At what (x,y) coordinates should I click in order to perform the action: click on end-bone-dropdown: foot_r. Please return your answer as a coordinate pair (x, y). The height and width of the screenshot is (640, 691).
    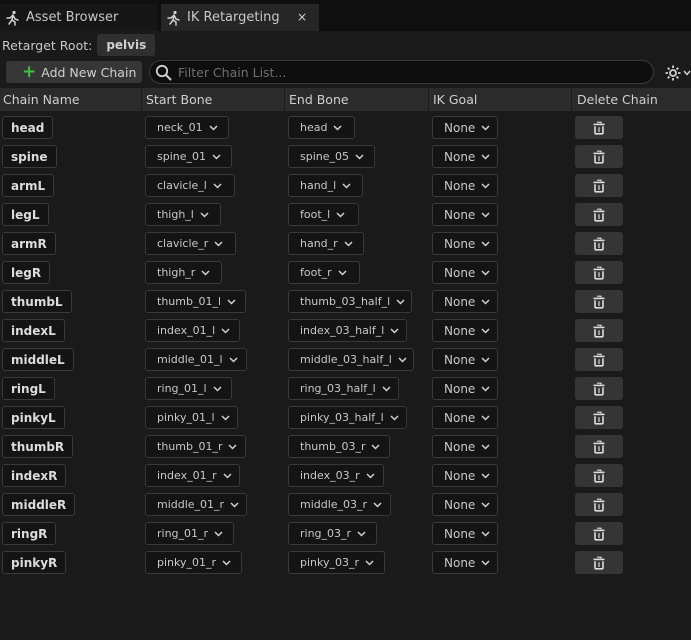
    Looking at the image, I should click on (324, 272).